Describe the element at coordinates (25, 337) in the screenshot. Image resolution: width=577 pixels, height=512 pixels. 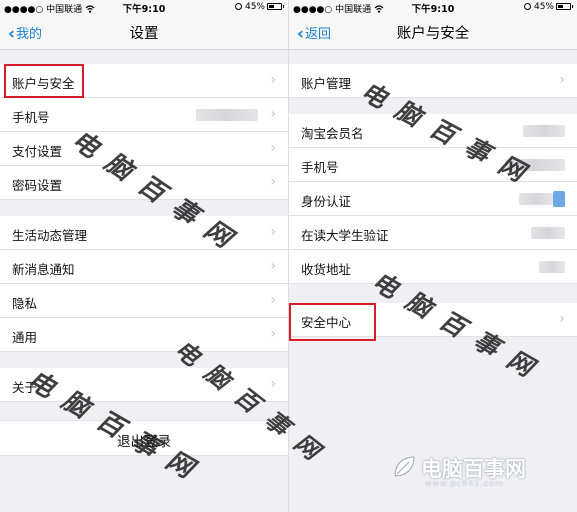
I see `row-label: 通用` at that location.